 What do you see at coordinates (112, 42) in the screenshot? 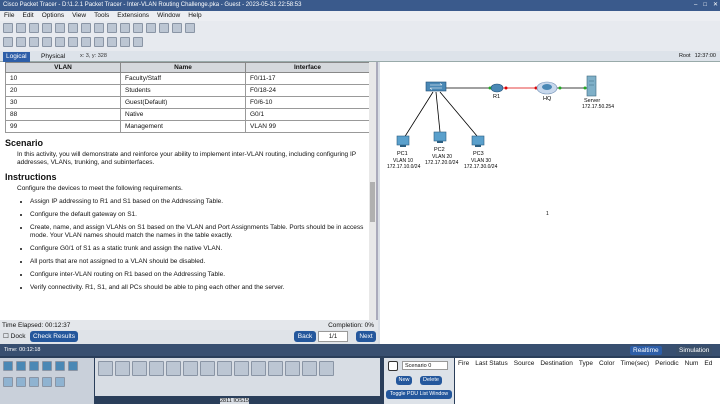
I see `freeform-icon` at bounding box center [112, 42].